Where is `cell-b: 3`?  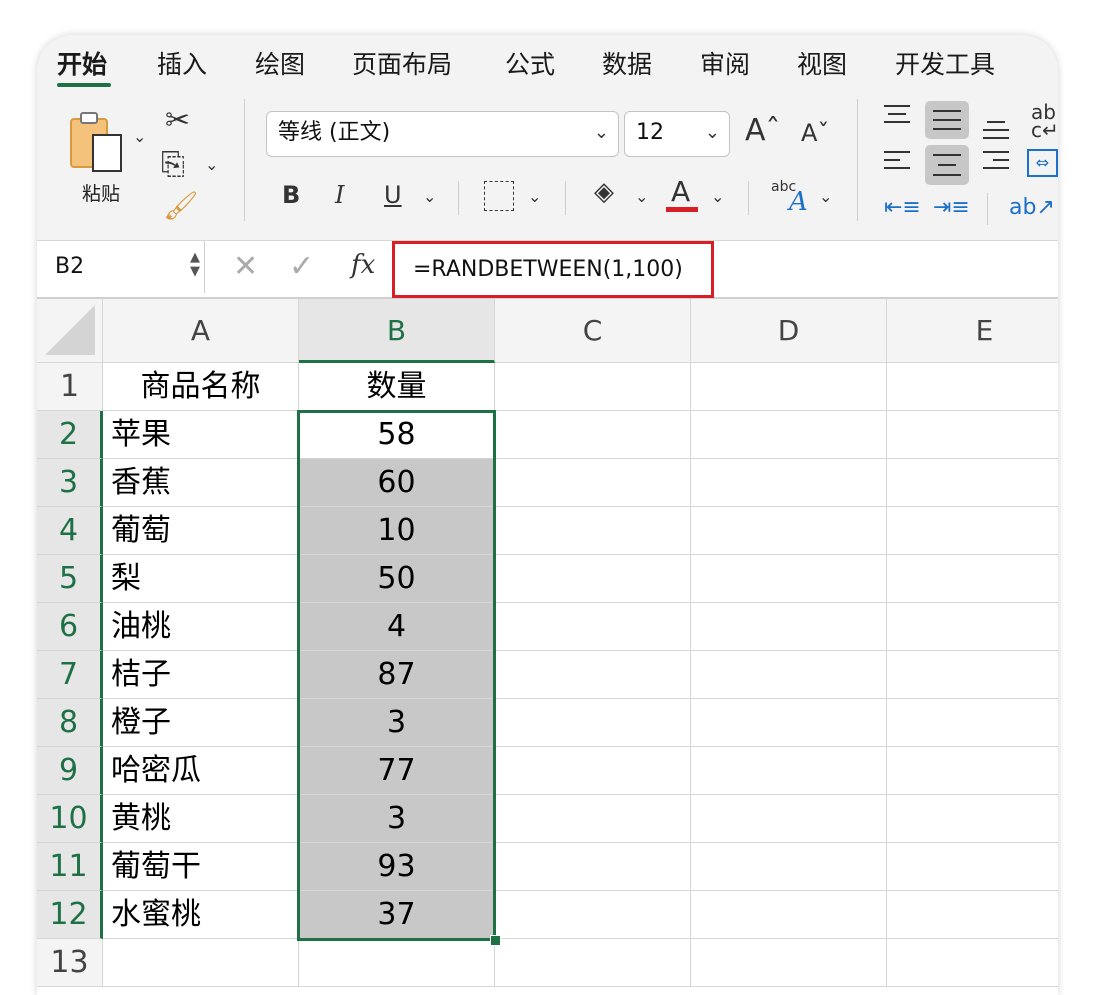
cell-b: 3 is located at coordinates (397, 723).